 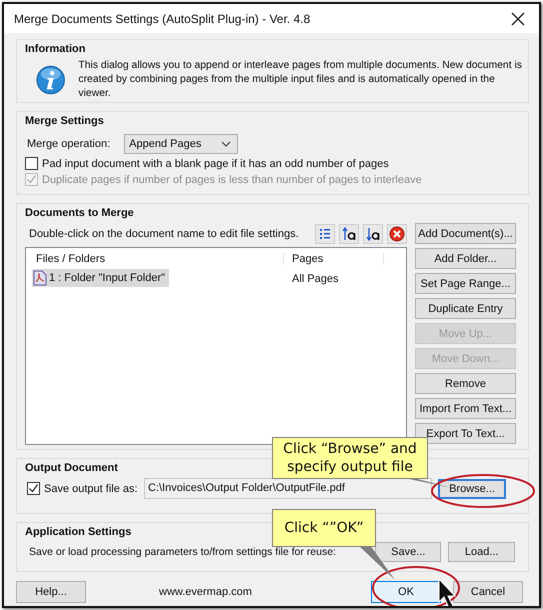 What do you see at coordinates (64, 121) in the screenshot?
I see `group-title: Merge Settings` at bounding box center [64, 121].